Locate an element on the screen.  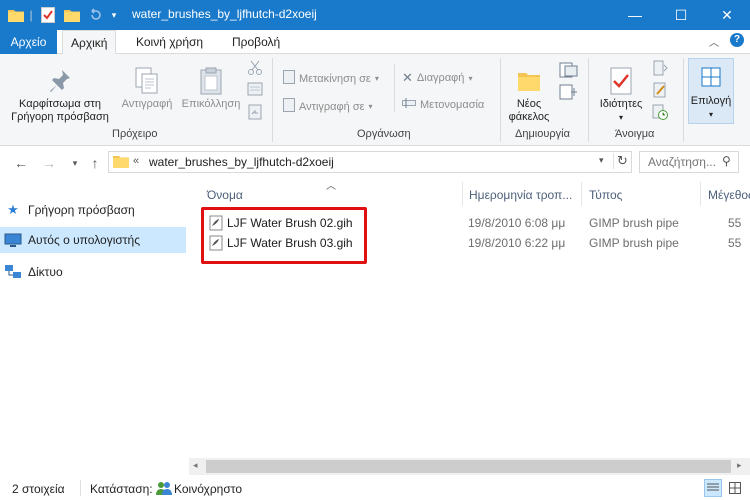
select-button: Επιλογή ▾ is located at coordinates (711, 91).